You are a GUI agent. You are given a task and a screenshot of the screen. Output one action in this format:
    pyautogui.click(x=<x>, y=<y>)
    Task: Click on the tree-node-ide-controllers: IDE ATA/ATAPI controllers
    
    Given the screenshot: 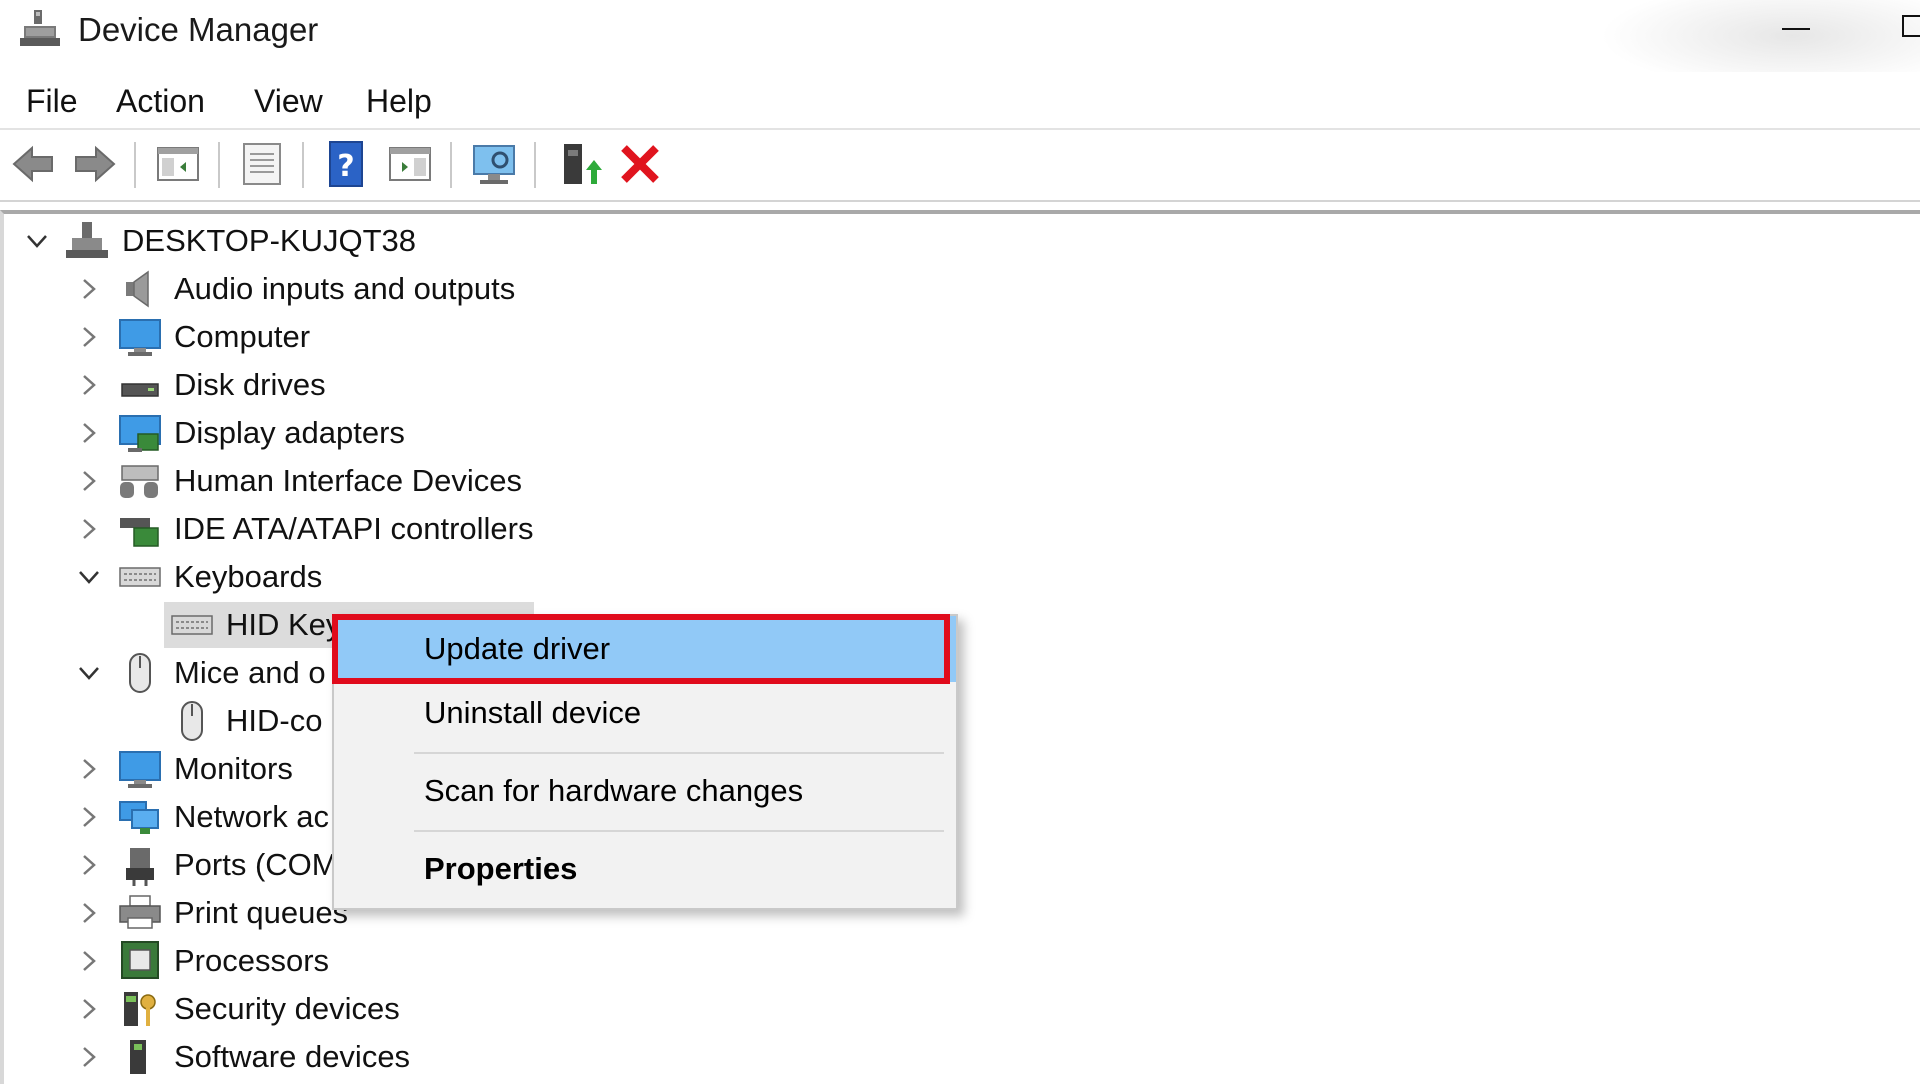 What is the action you would take?
    pyautogui.click(x=304, y=529)
    